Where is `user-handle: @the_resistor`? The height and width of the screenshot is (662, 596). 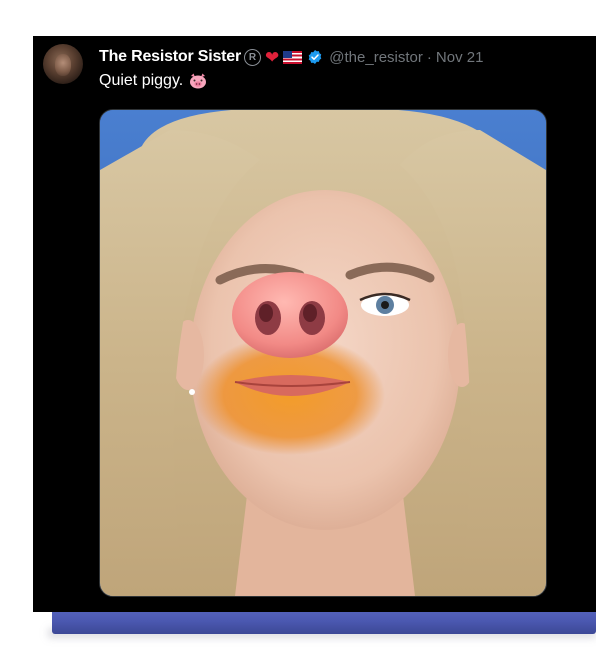
user-handle: @the_resistor is located at coordinates (376, 57).